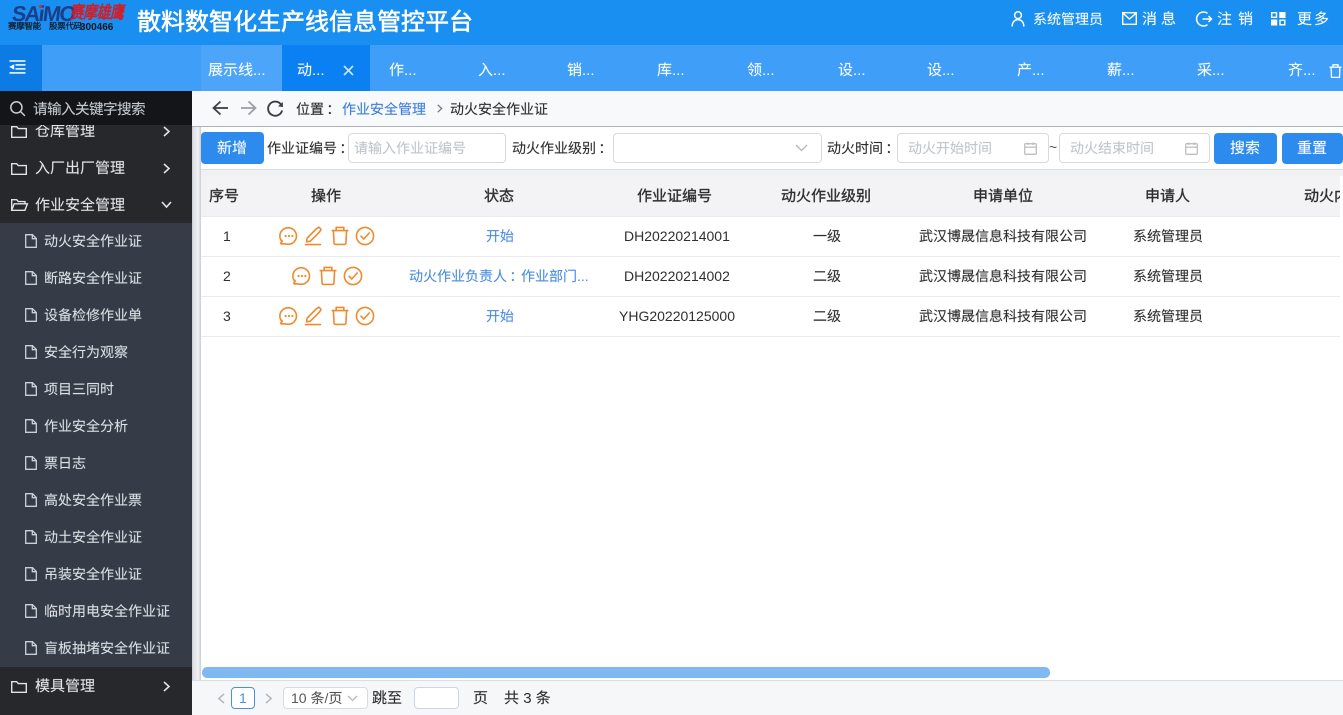  What do you see at coordinates (677, 236) in the screenshot?
I see `svg-text: DH20220214001` at bounding box center [677, 236].